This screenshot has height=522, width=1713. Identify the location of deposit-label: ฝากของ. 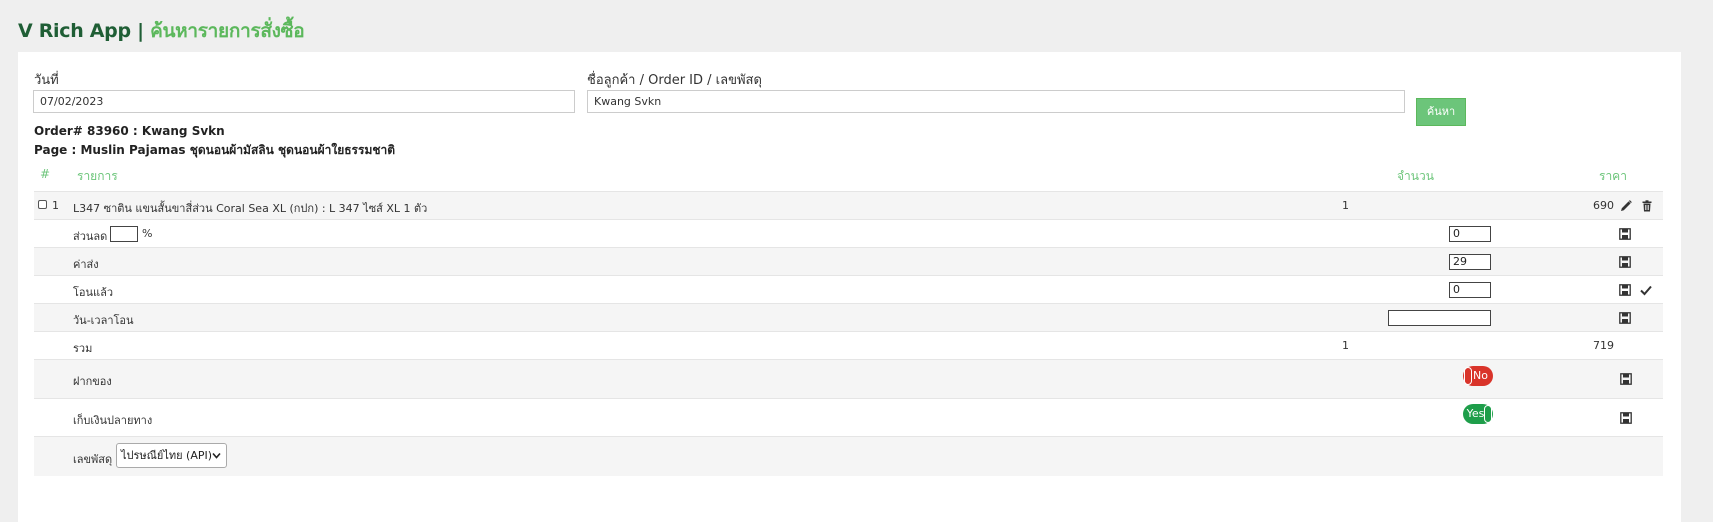
(92, 381).